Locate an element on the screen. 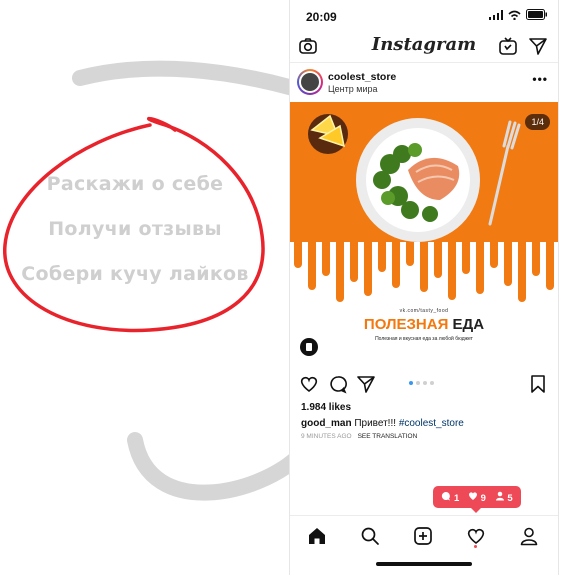 This screenshot has height=575, width=569. bookmark-icon is located at coordinates (538, 384).